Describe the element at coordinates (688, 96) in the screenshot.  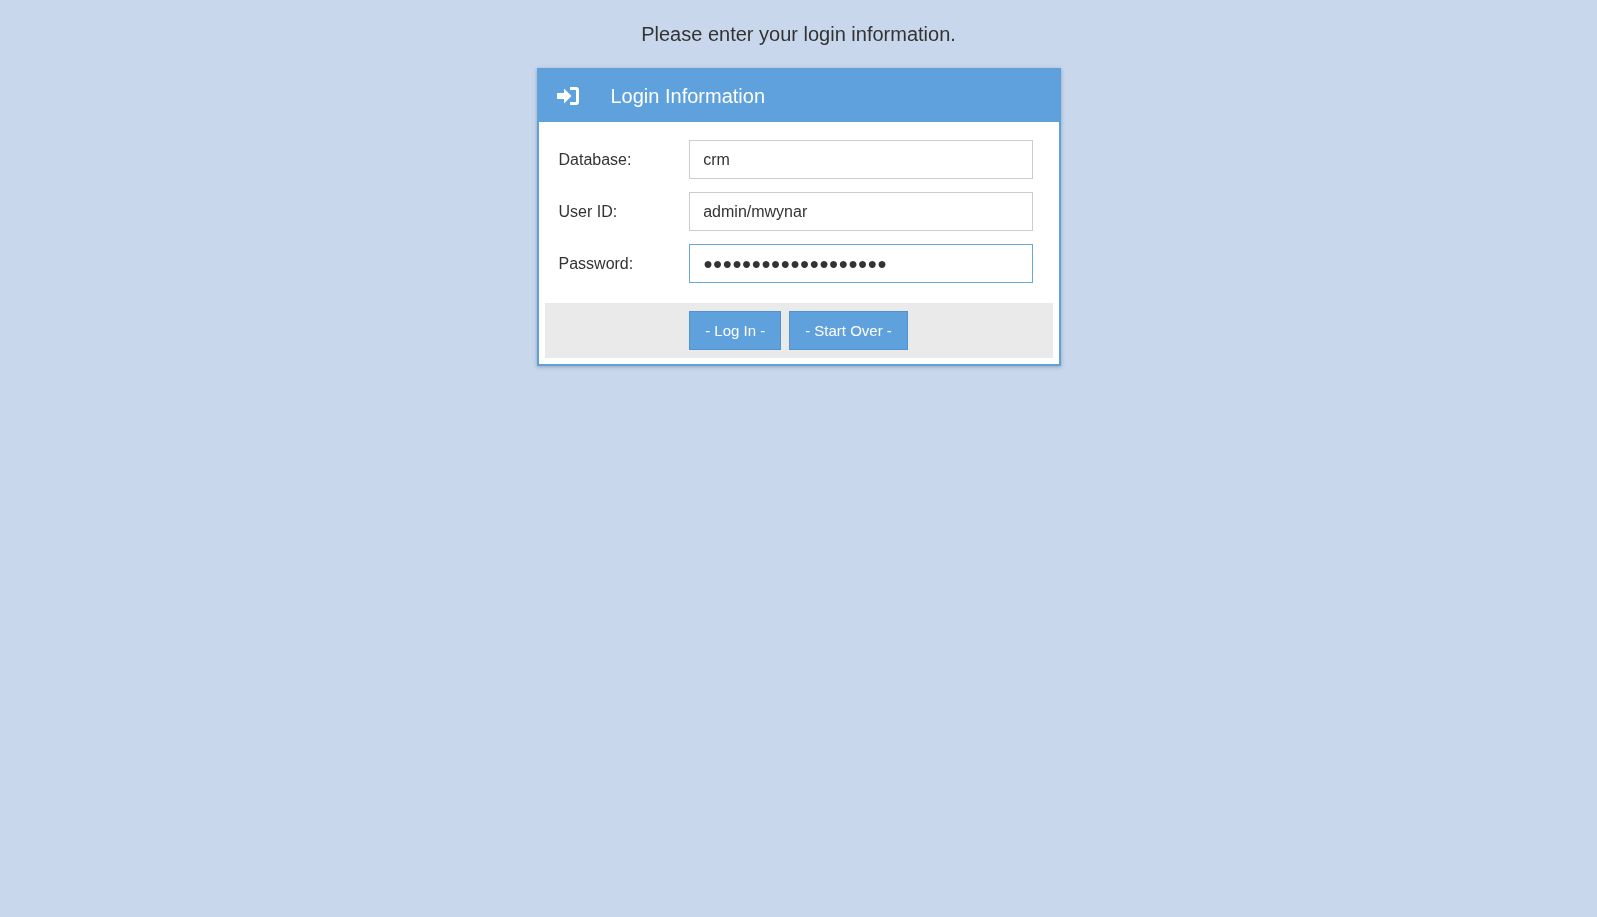
I see `panel-title: Login Information` at that location.